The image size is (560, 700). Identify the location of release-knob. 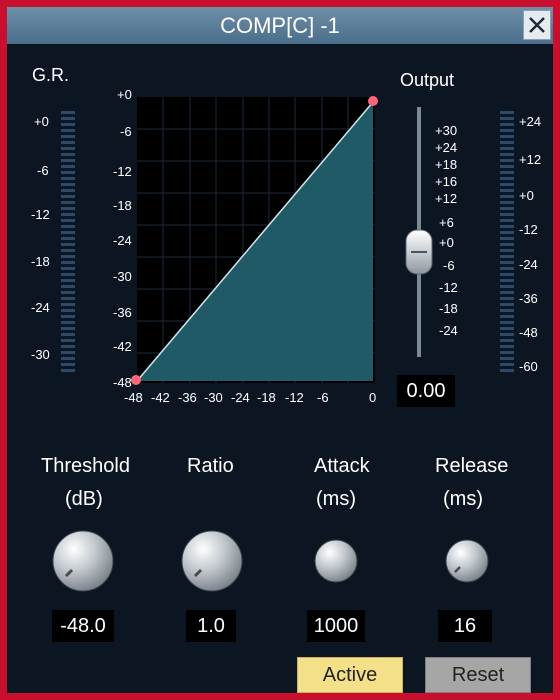
(467, 561).